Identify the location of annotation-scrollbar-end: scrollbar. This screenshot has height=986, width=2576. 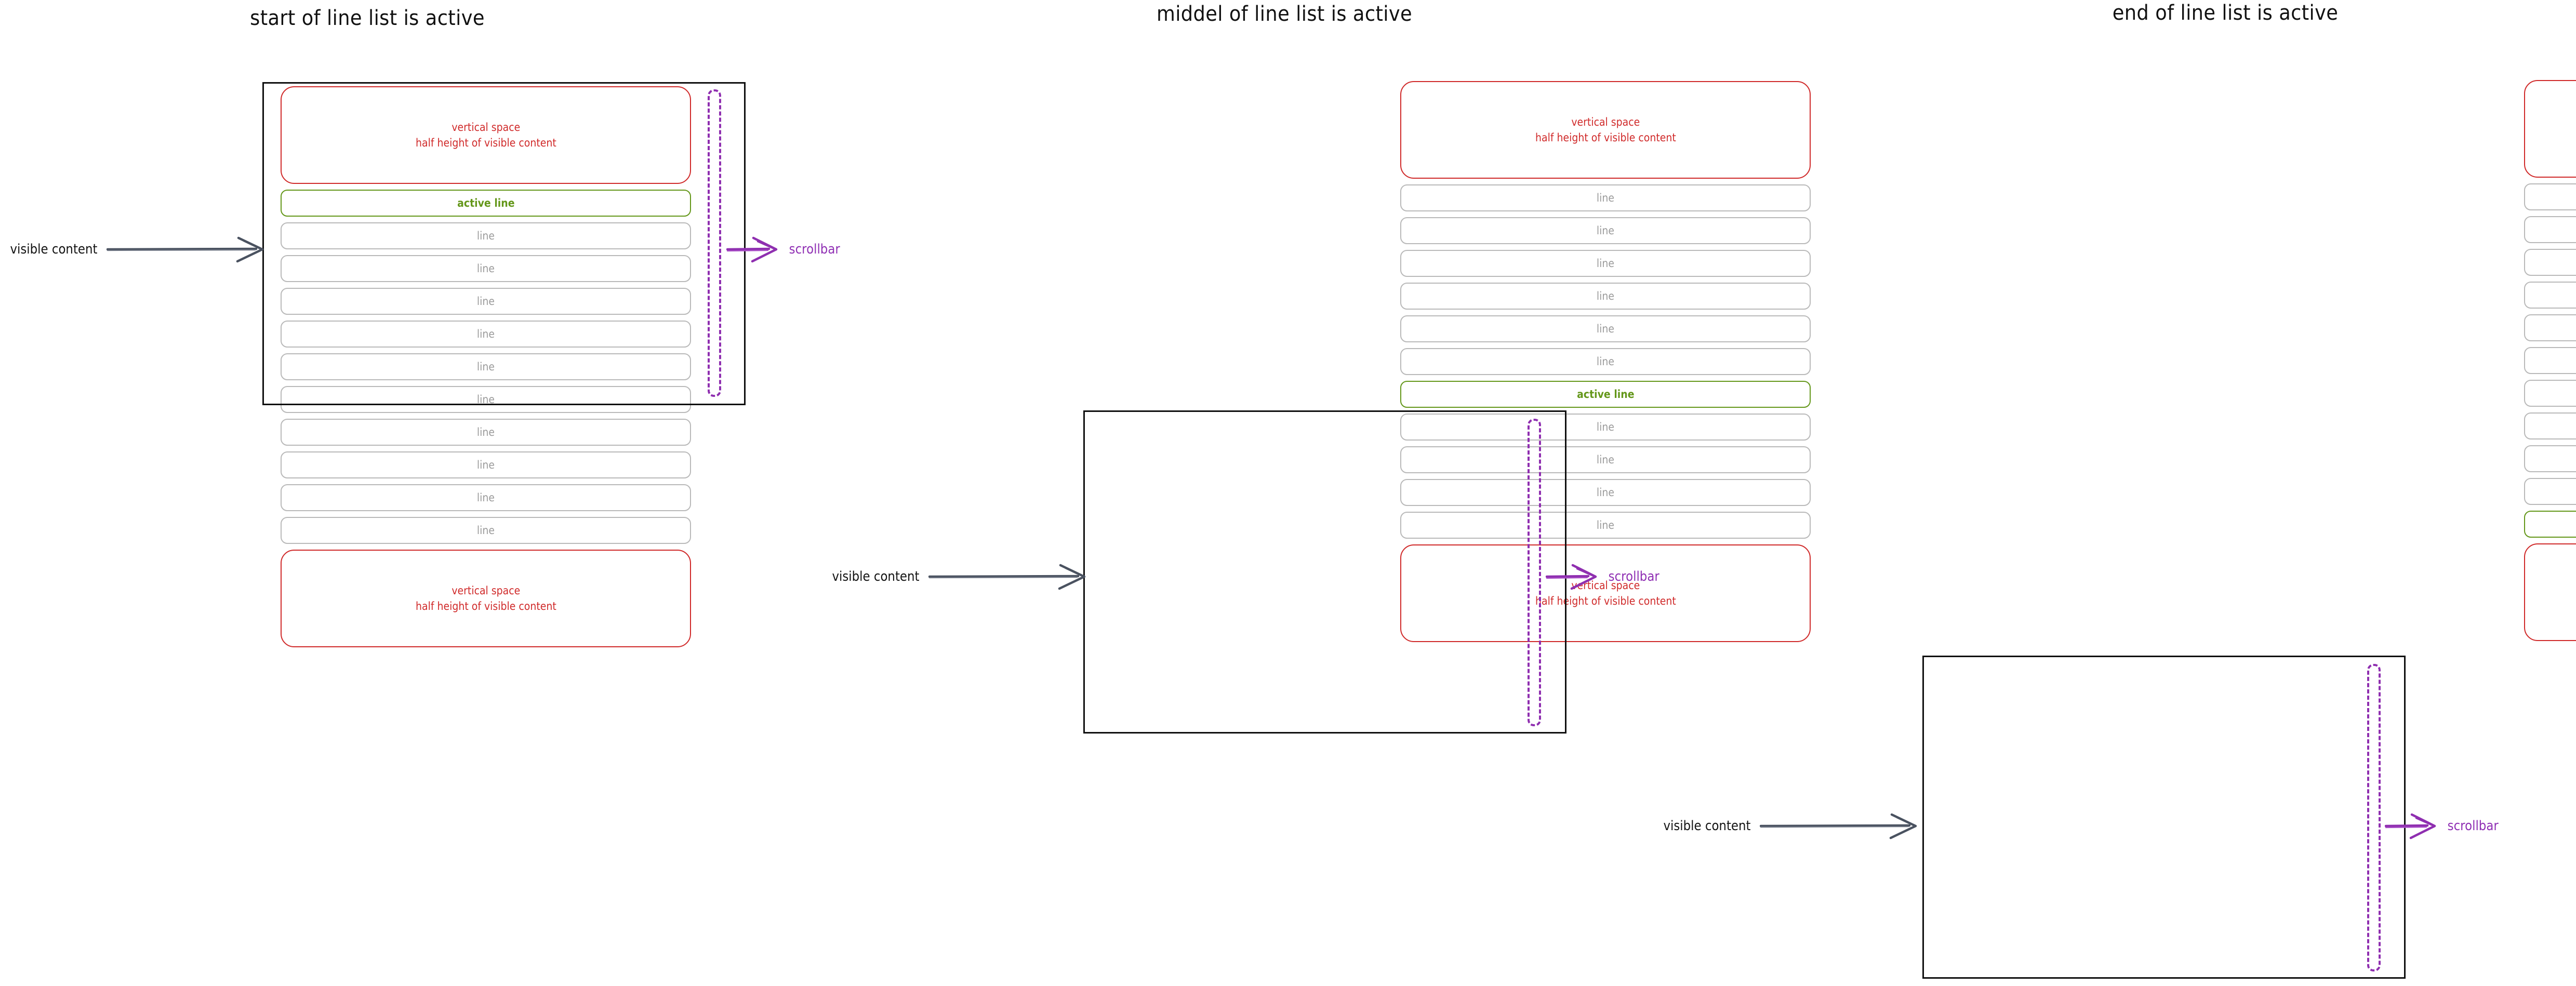
(2444, 826).